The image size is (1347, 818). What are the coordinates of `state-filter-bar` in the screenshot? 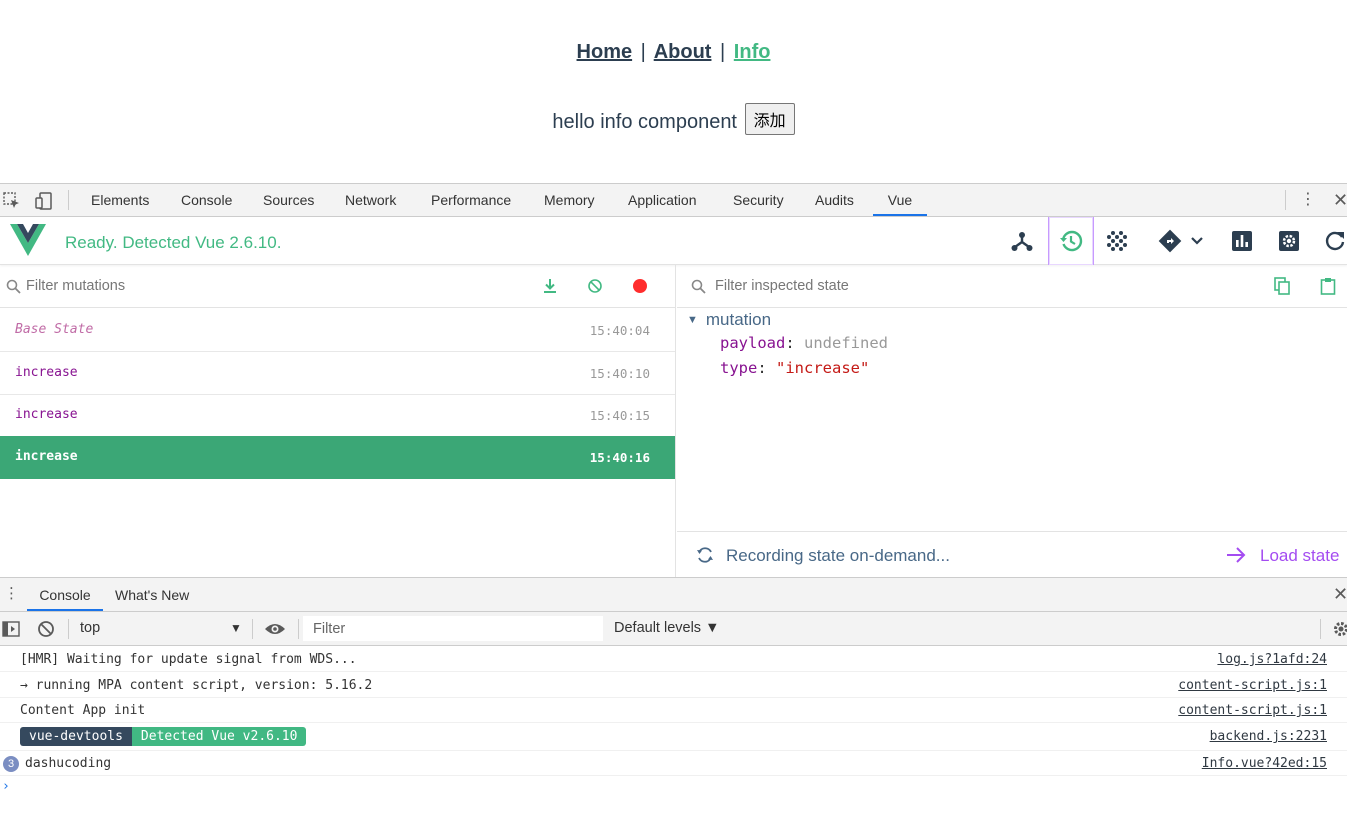 It's located at (1012, 286).